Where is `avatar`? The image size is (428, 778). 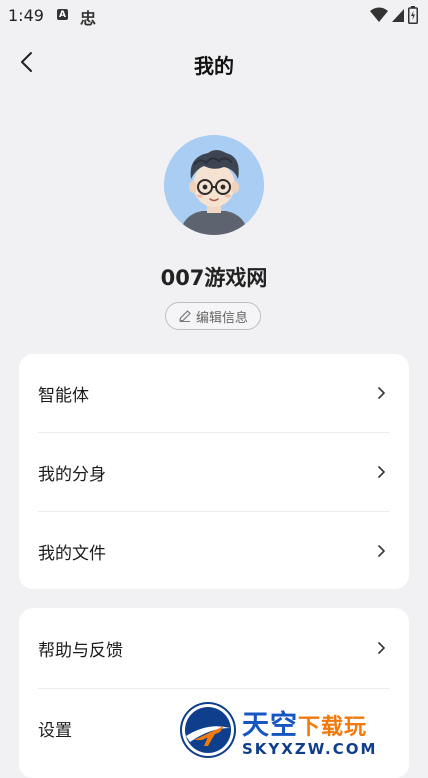 avatar is located at coordinates (214, 185).